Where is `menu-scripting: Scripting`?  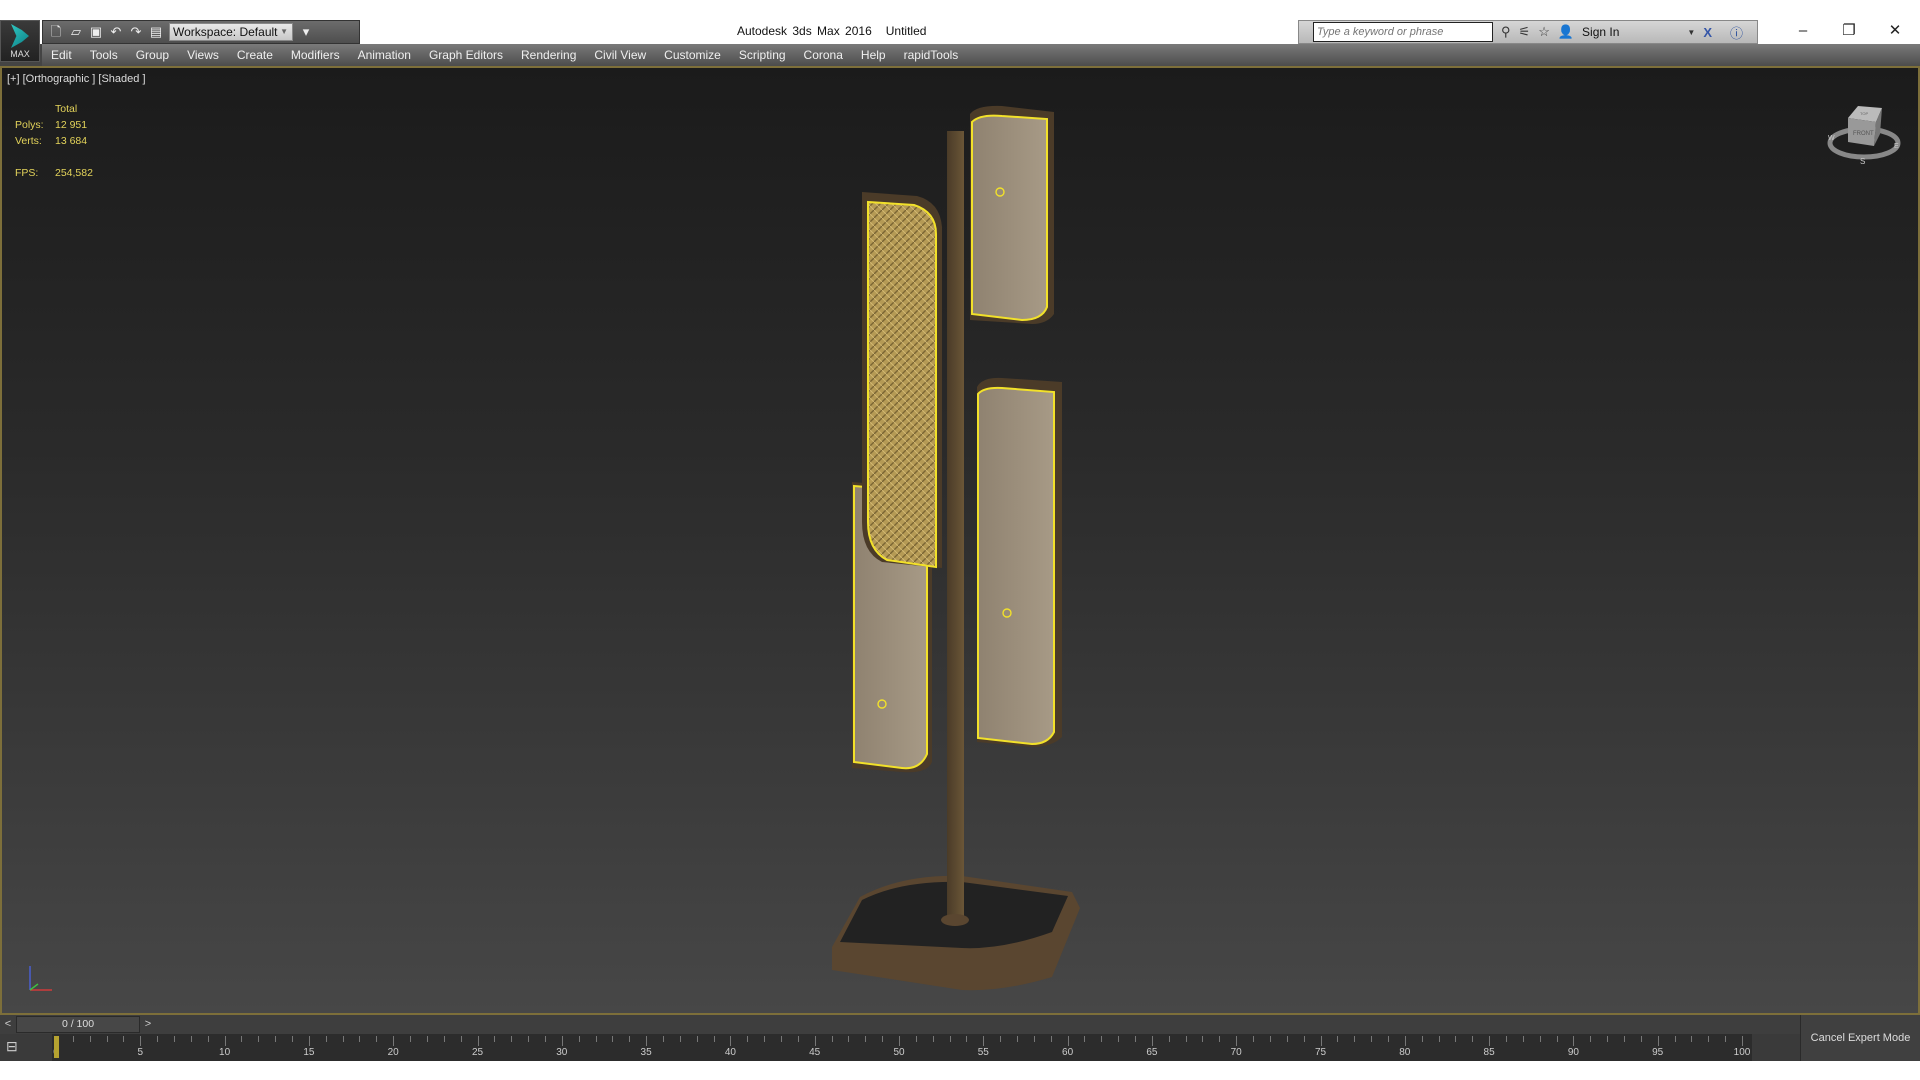 menu-scripting: Scripting is located at coordinates (762, 55).